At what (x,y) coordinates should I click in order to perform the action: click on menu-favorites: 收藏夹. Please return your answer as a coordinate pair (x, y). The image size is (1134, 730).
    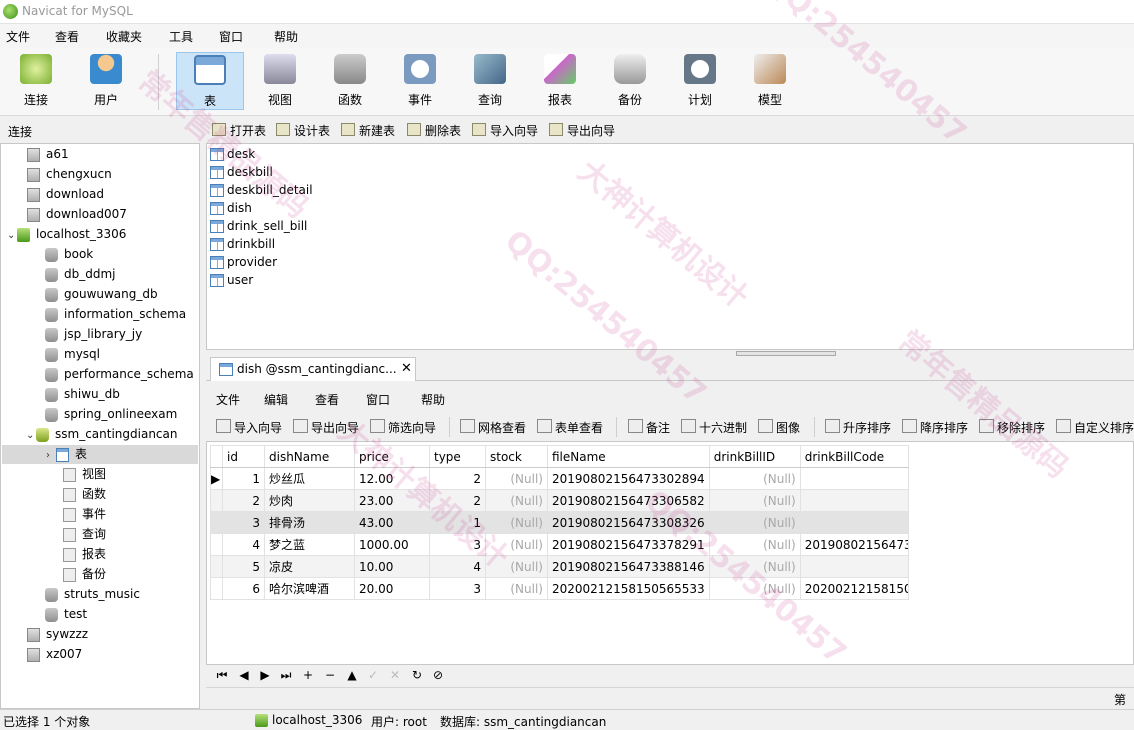
    Looking at the image, I should click on (124, 36).